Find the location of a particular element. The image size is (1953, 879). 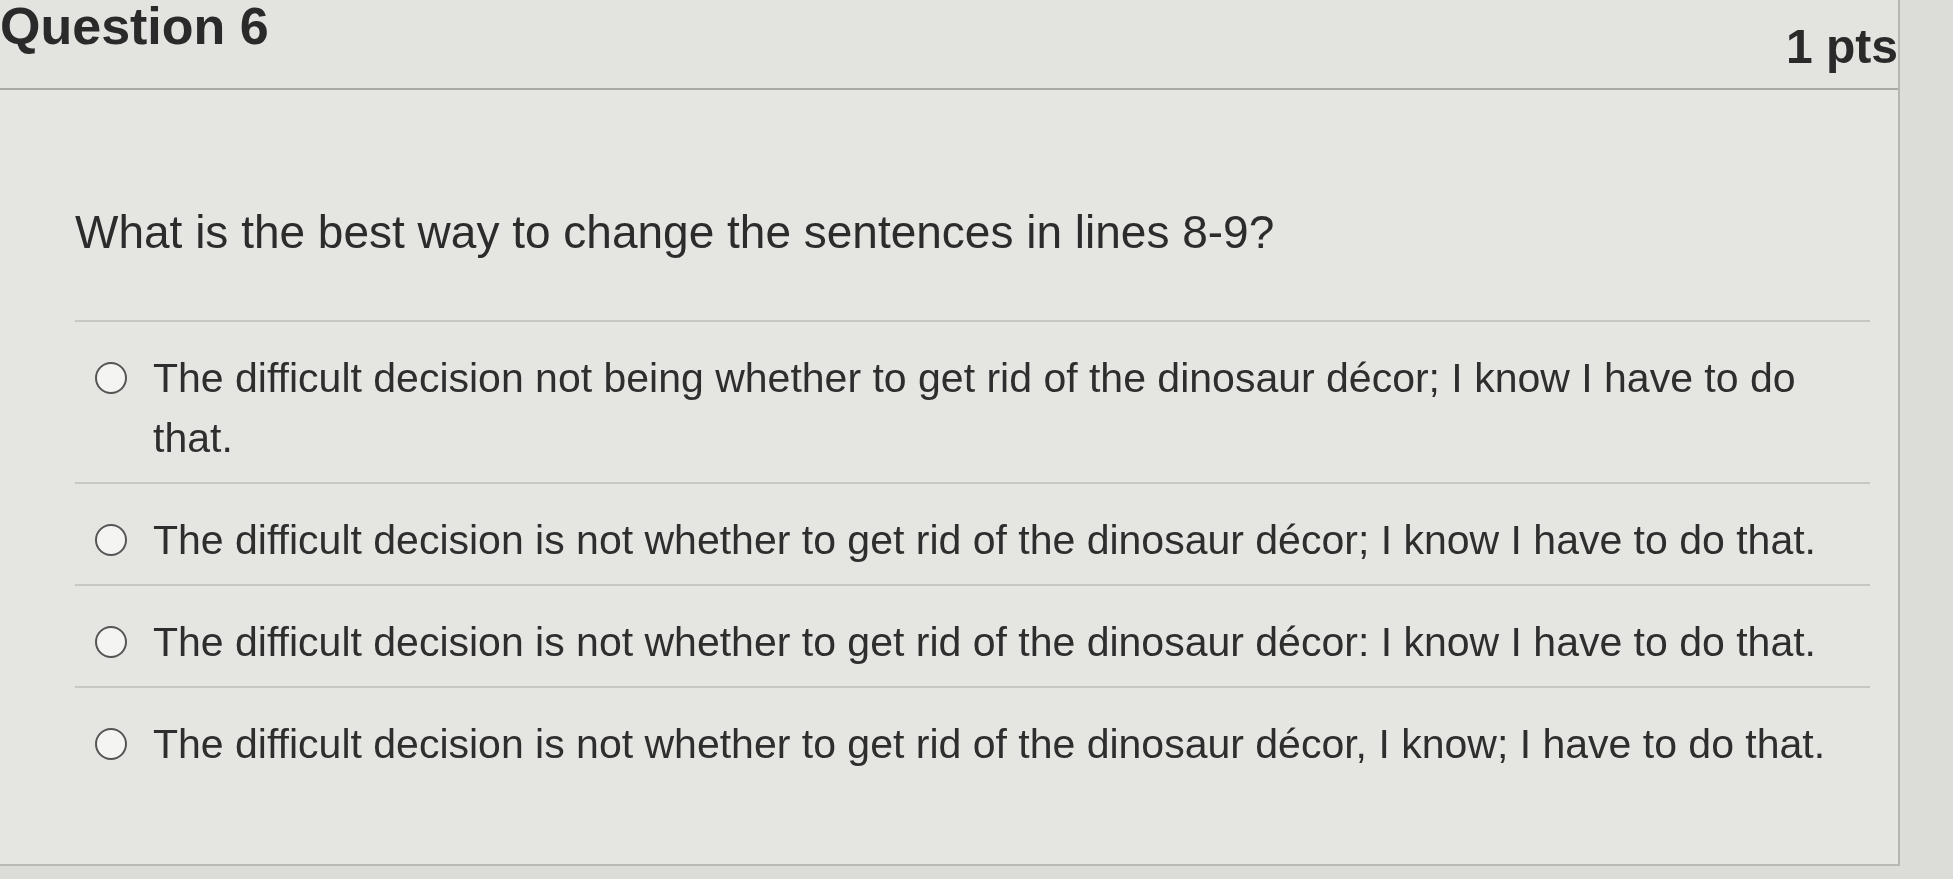

answer-text: The difficult decision not being whether to get rid of the dinosaur décor; I know I have to do that. is located at coordinates (975, 408).